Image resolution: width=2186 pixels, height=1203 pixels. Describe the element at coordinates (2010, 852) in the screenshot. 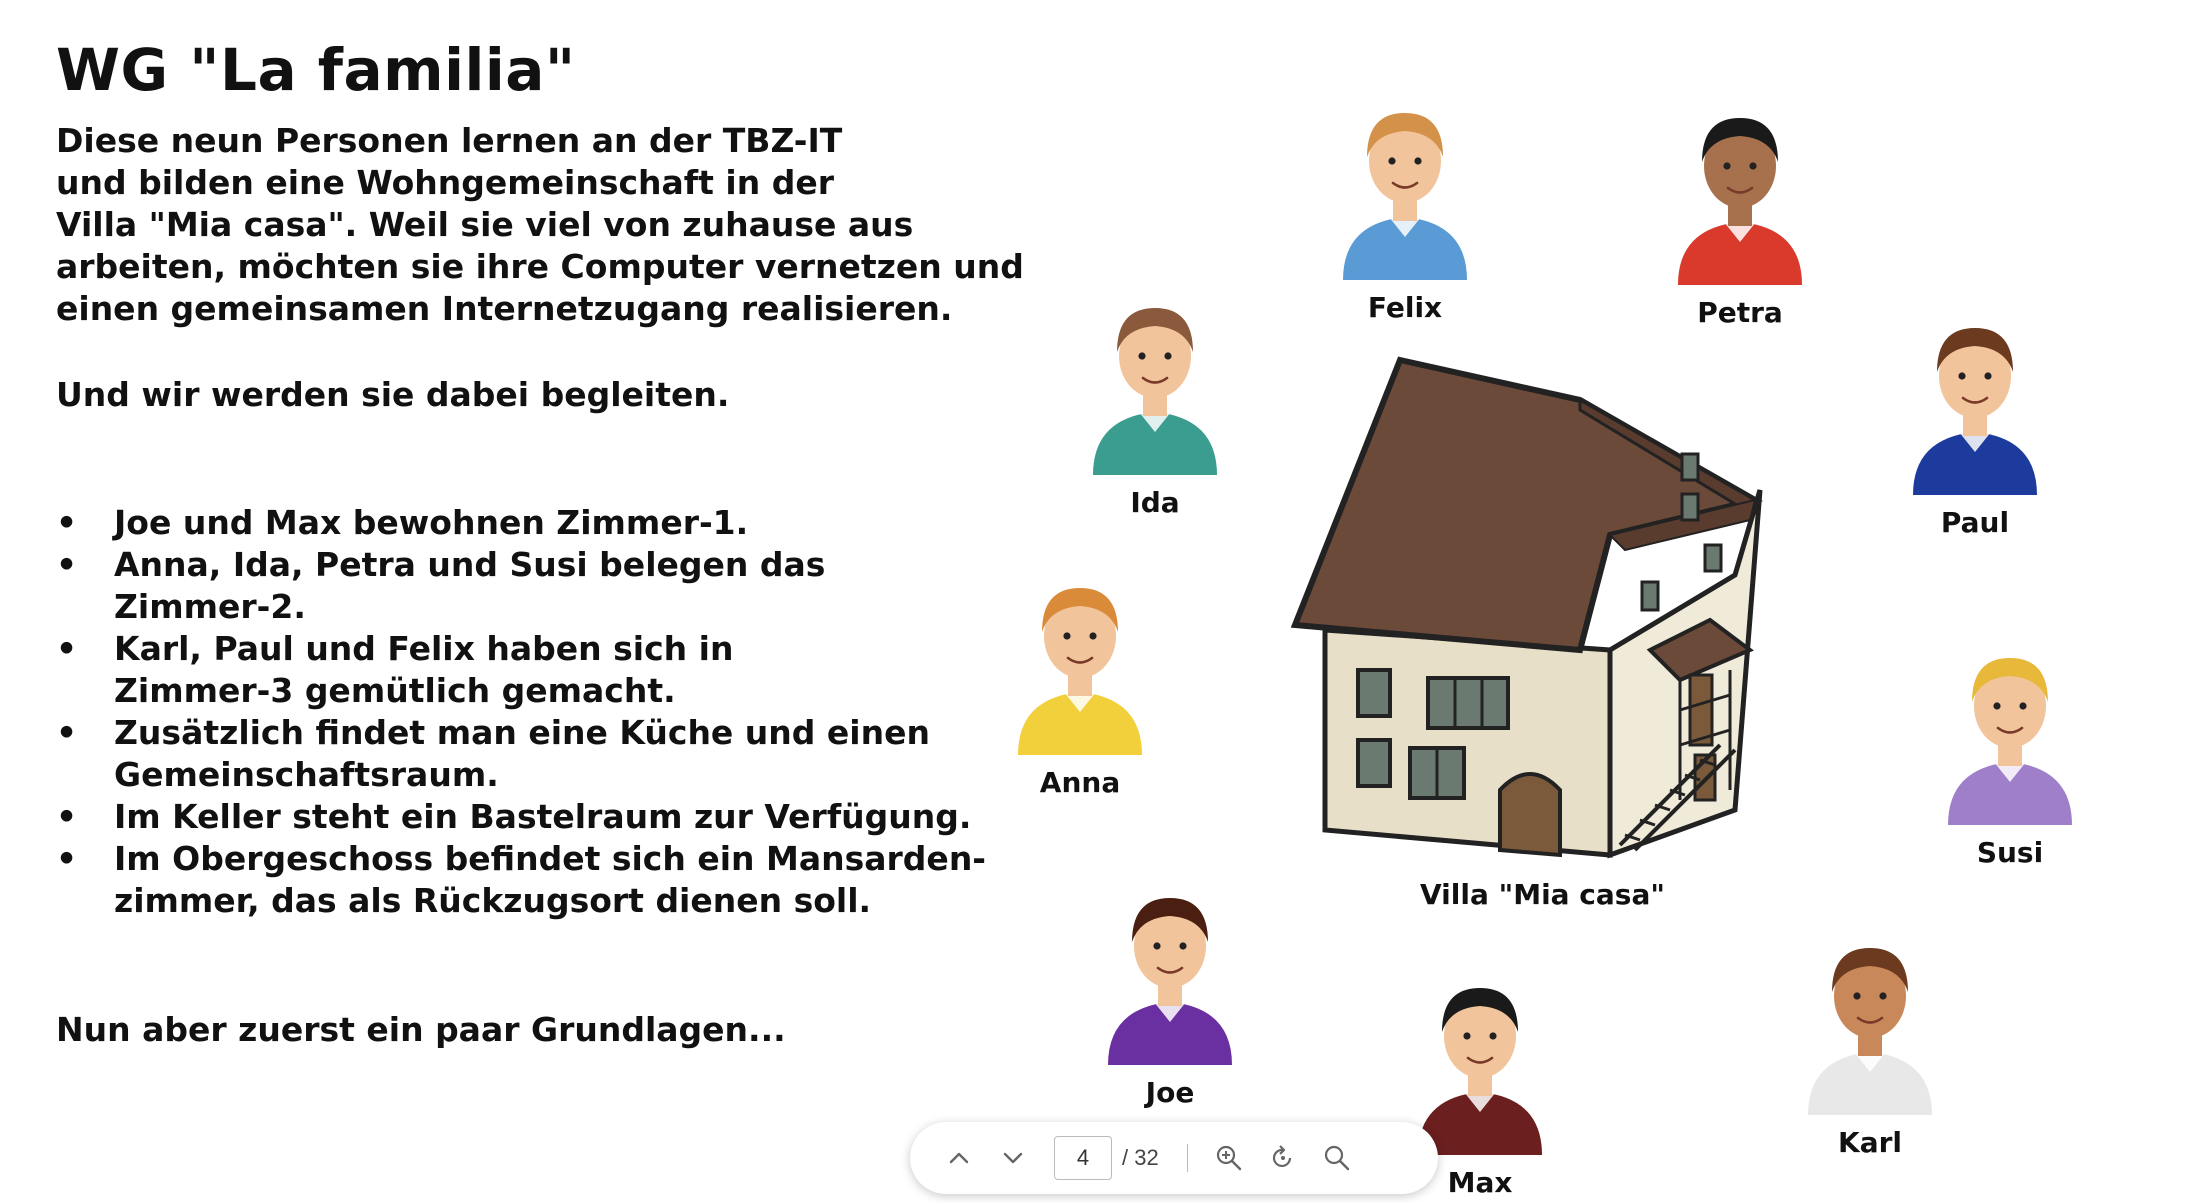

I see `person-name: Susi` at that location.